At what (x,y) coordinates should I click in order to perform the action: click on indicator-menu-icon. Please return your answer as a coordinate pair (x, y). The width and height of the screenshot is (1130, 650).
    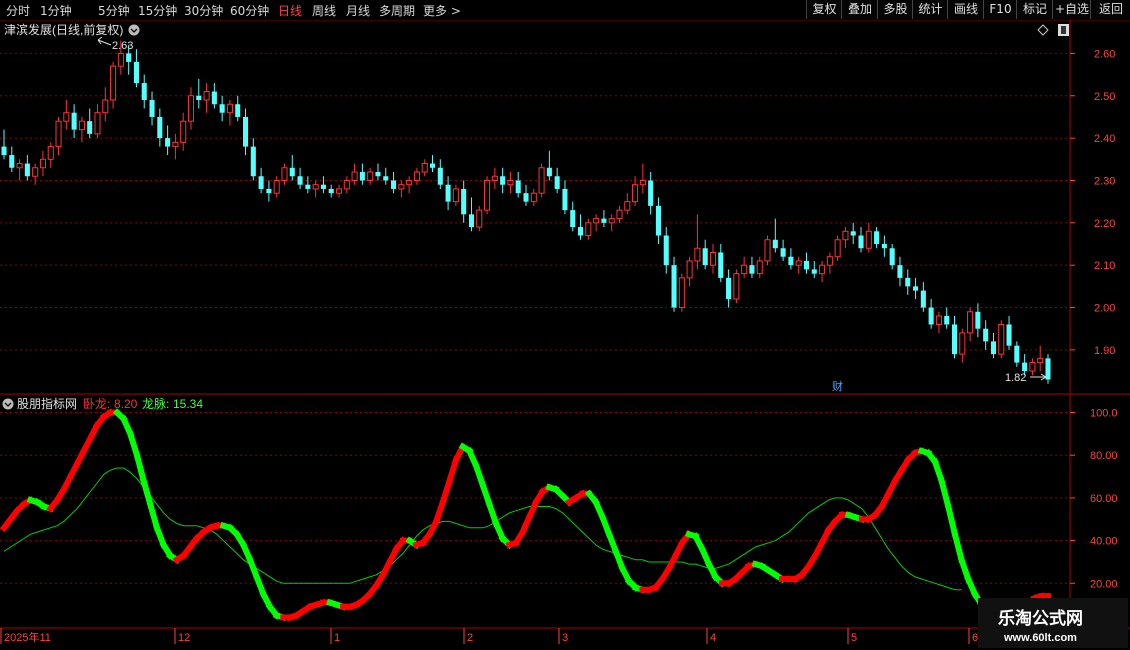
    Looking at the image, I should click on (8, 404).